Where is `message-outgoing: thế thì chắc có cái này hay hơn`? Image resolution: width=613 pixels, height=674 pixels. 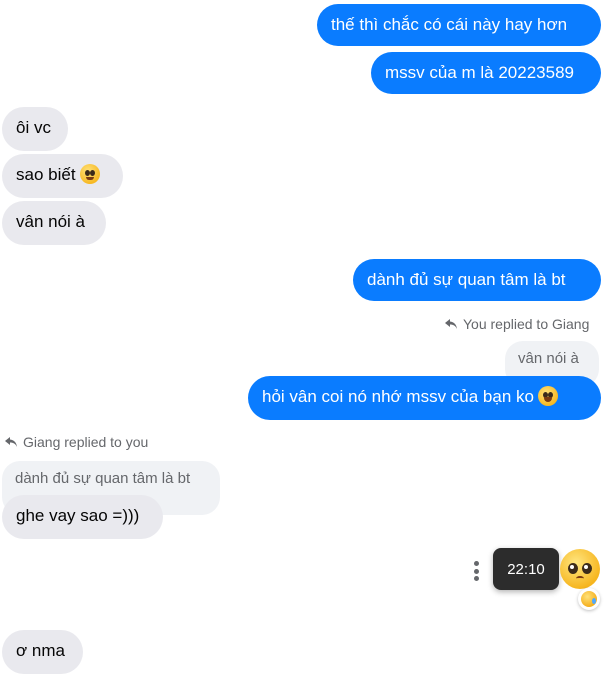
message-outgoing: thế thì chắc có cái này hay hơn is located at coordinates (459, 25).